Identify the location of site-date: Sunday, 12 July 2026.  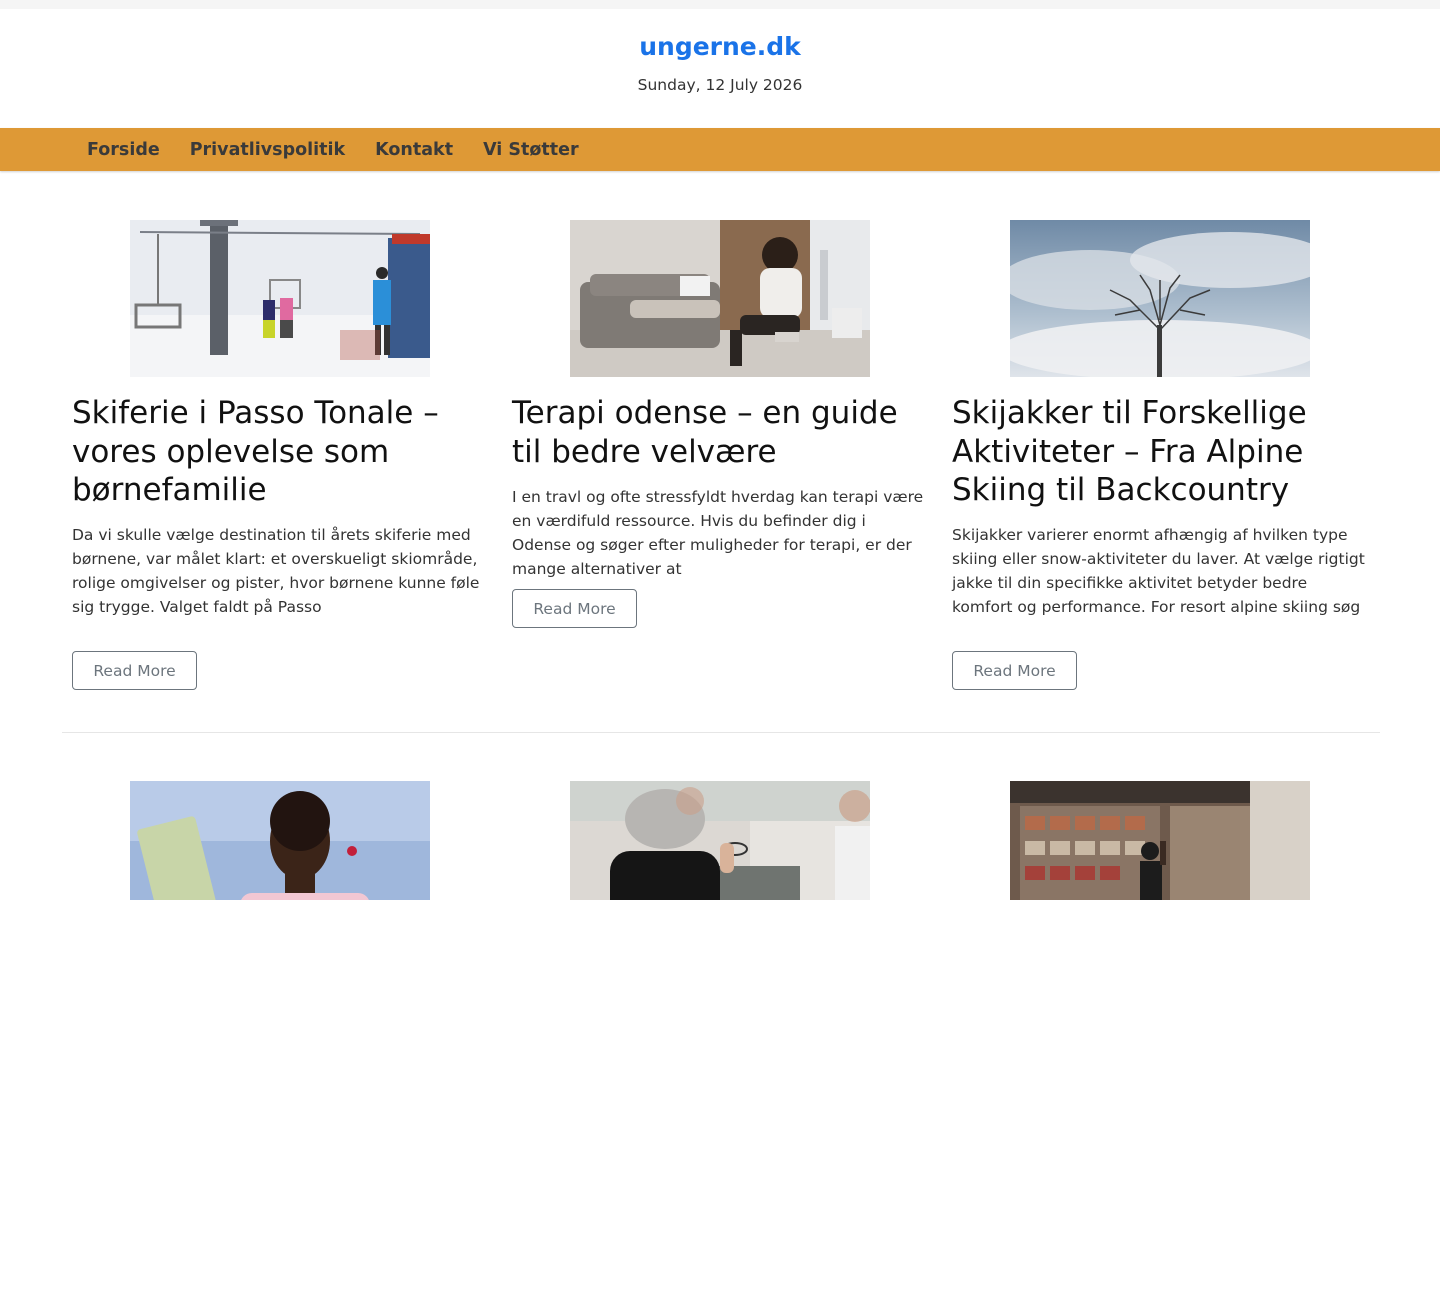
(720, 85).